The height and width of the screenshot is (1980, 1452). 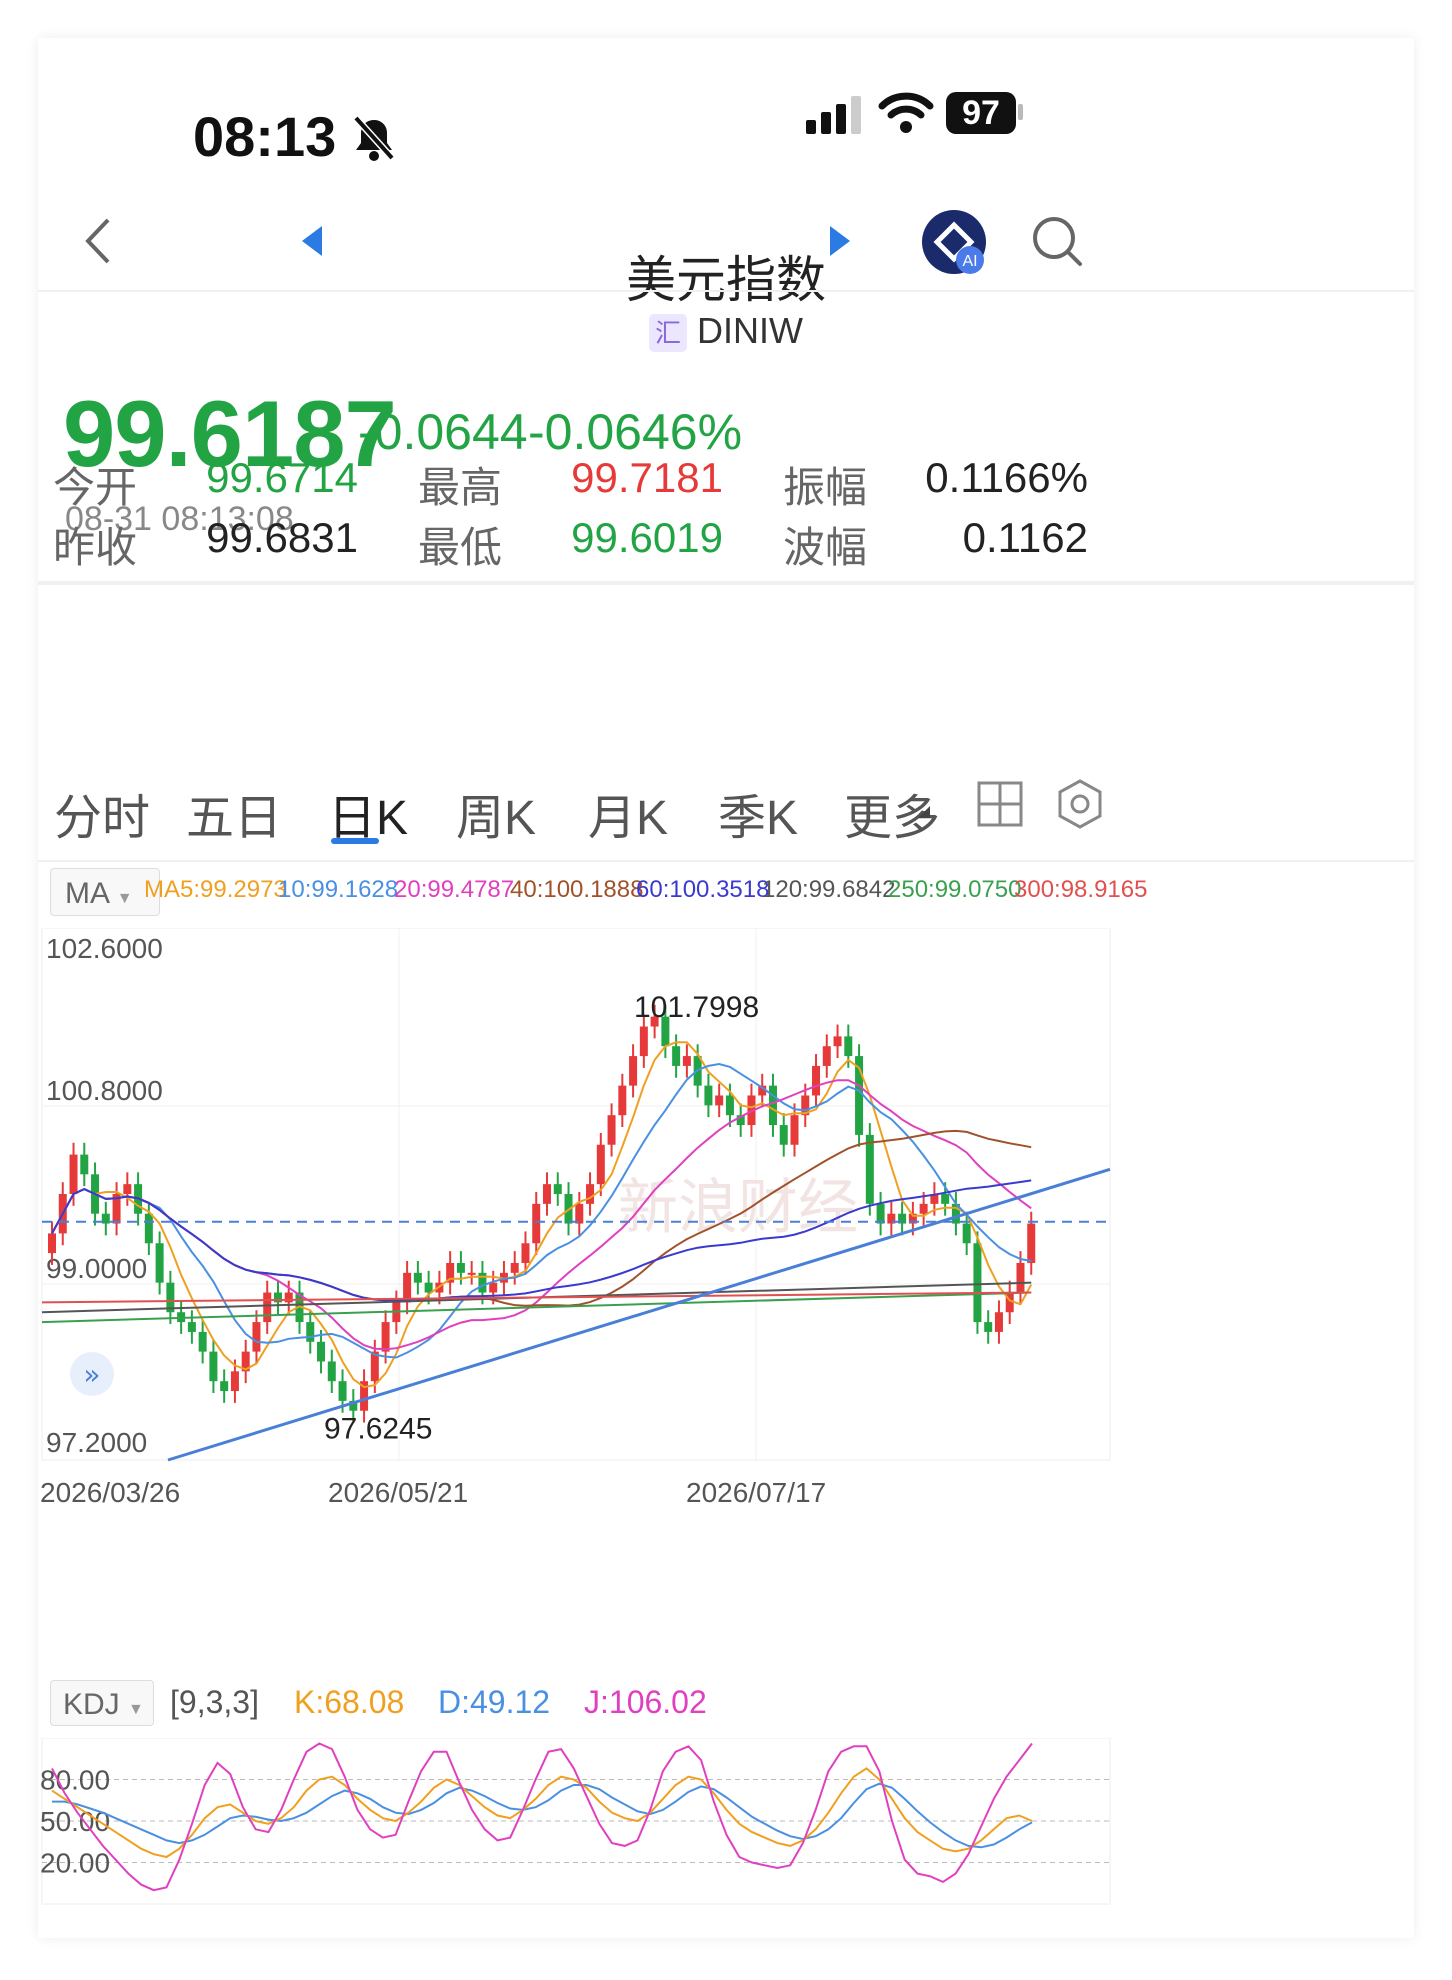 What do you see at coordinates (454, 889) in the screenshot?
I see `ma-legend-item: 20:99.4787` at bounding box center [454, 889].